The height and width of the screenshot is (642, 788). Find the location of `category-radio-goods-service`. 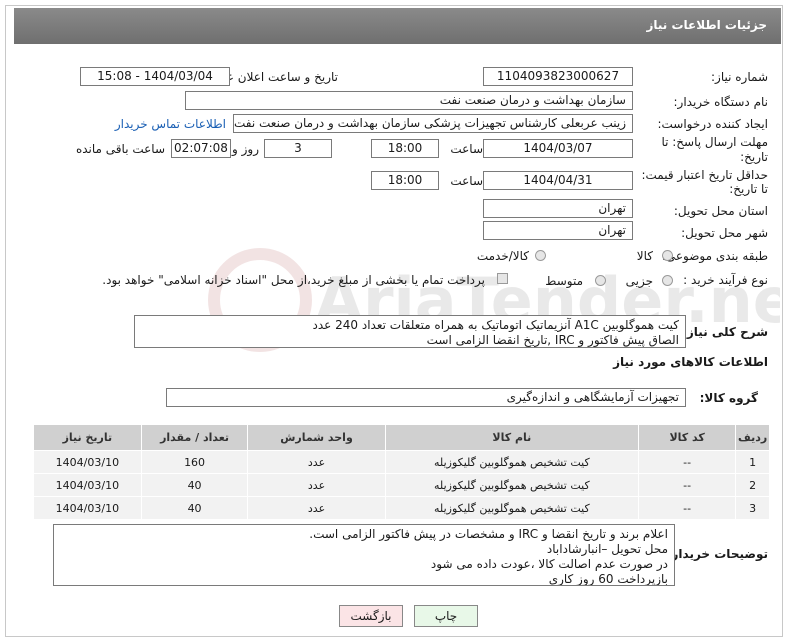

category-radio-goods-service is located at coordinates (540, 255).